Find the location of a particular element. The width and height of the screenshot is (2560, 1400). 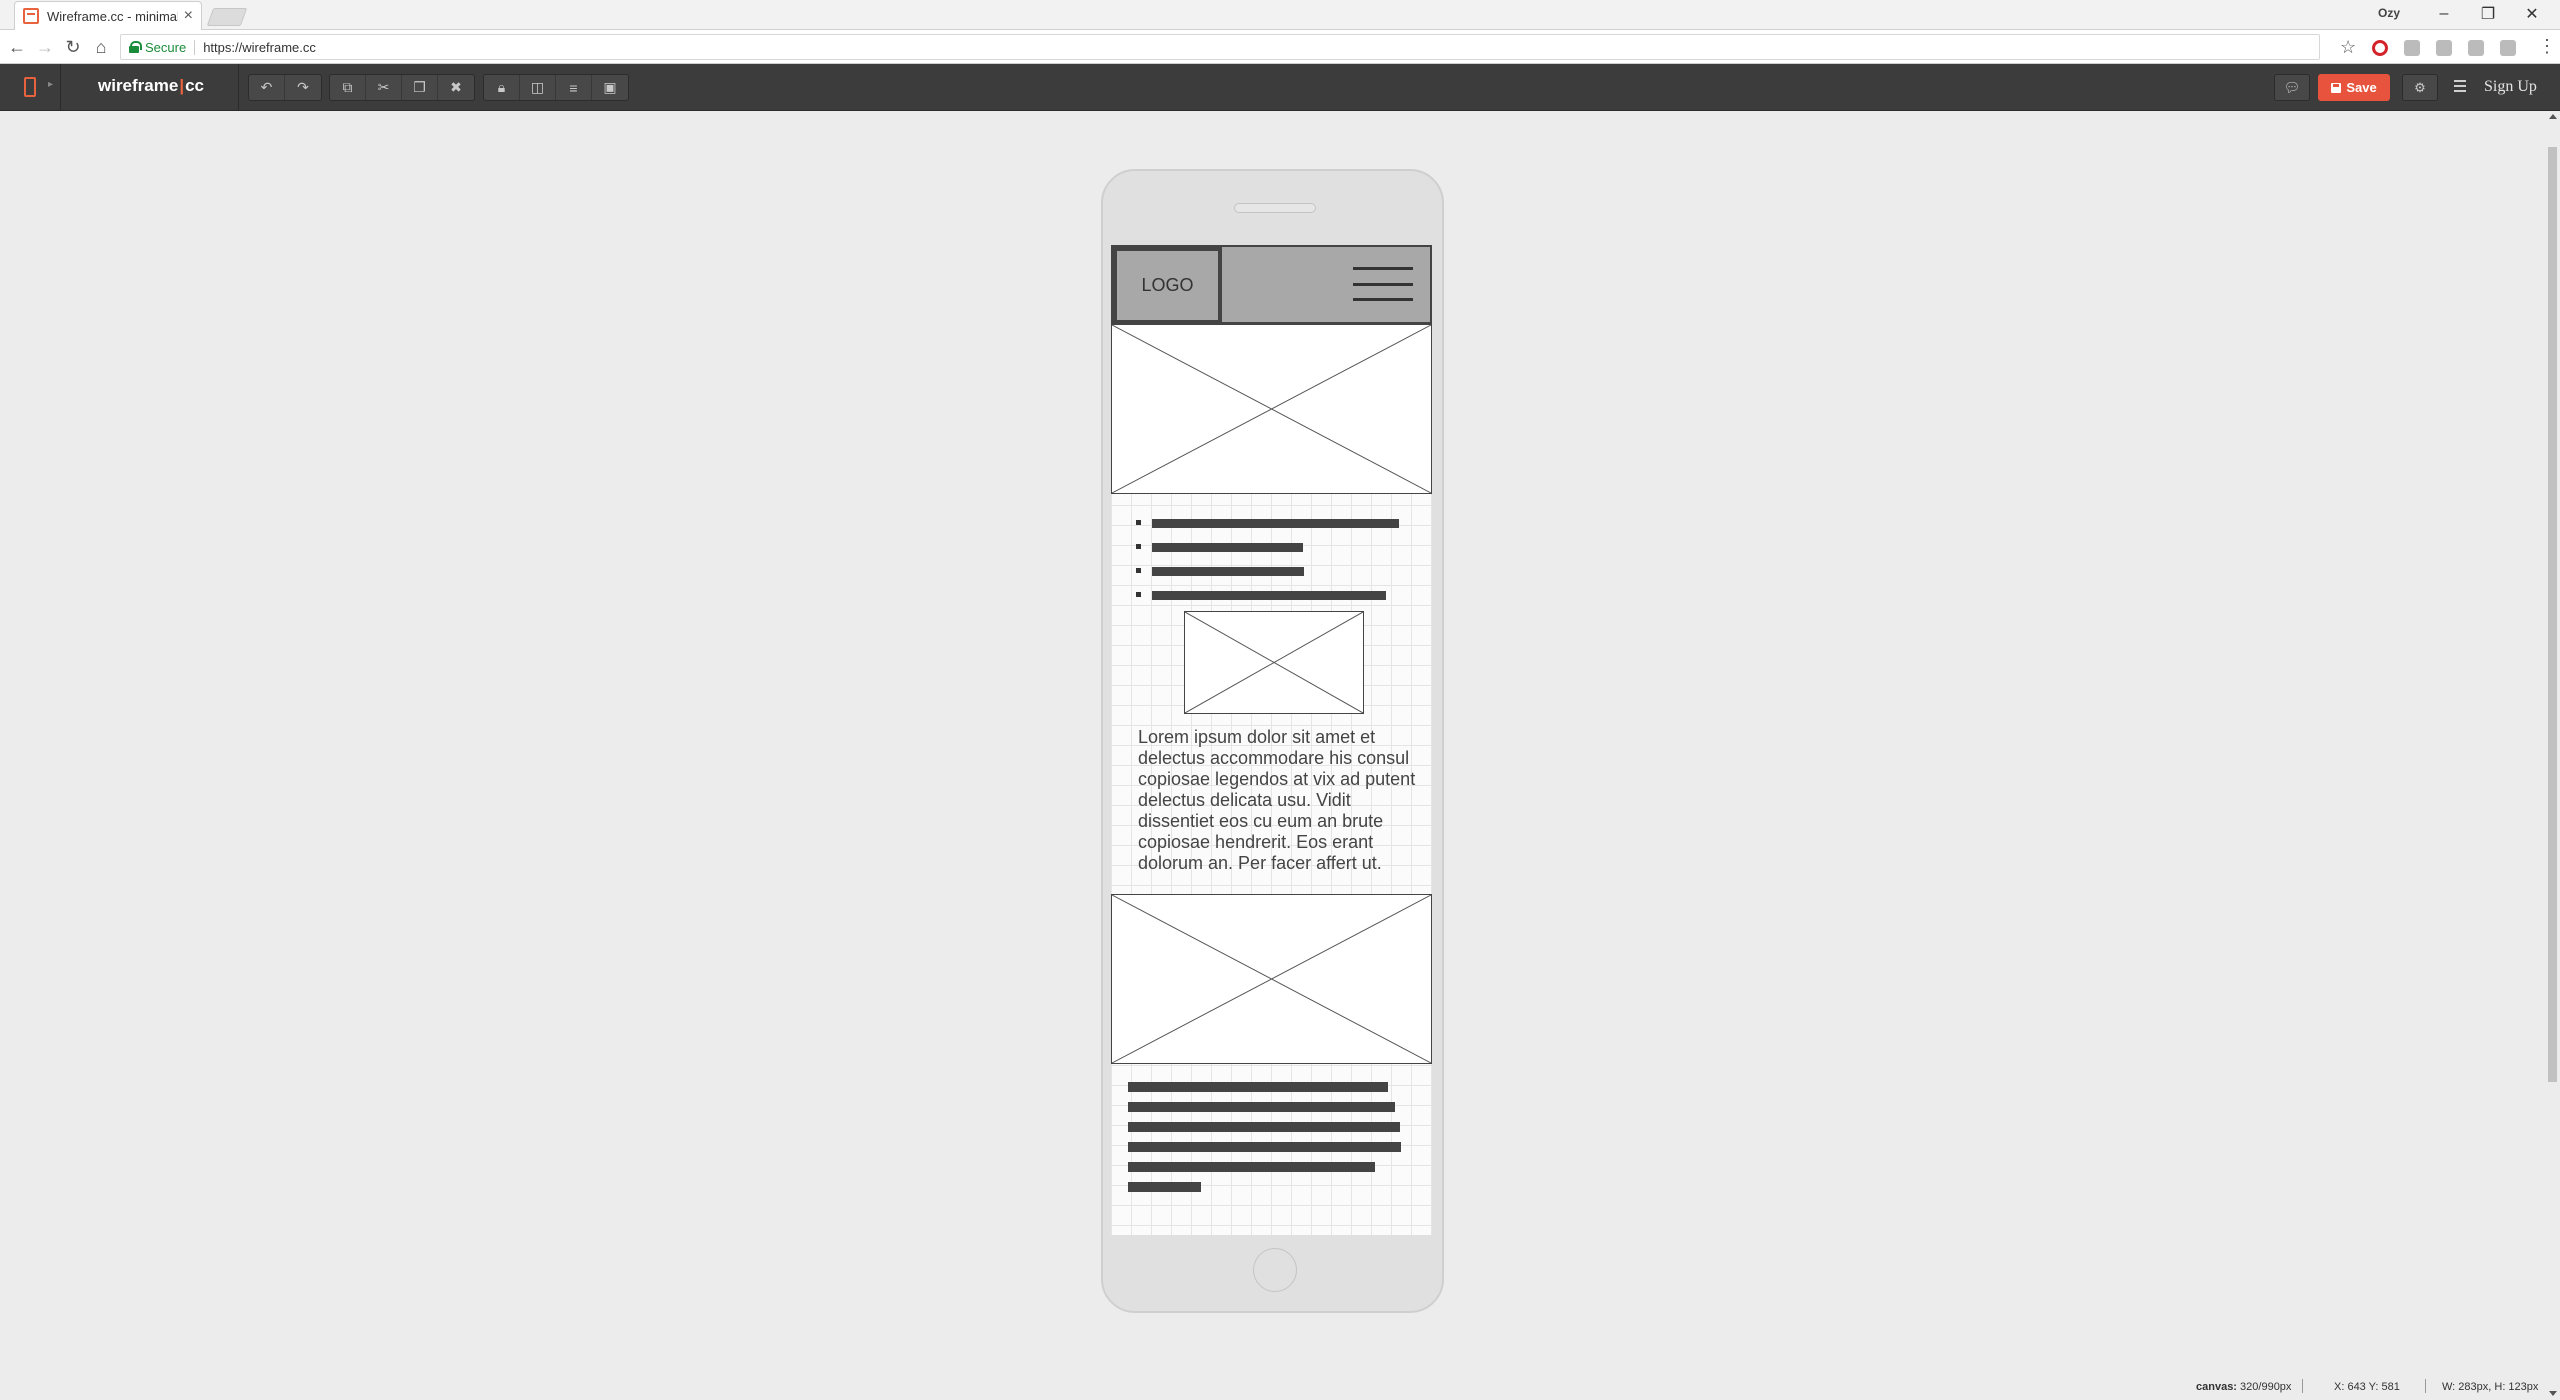

close-window-button: ✕ is located at coordinates (2532, 14).